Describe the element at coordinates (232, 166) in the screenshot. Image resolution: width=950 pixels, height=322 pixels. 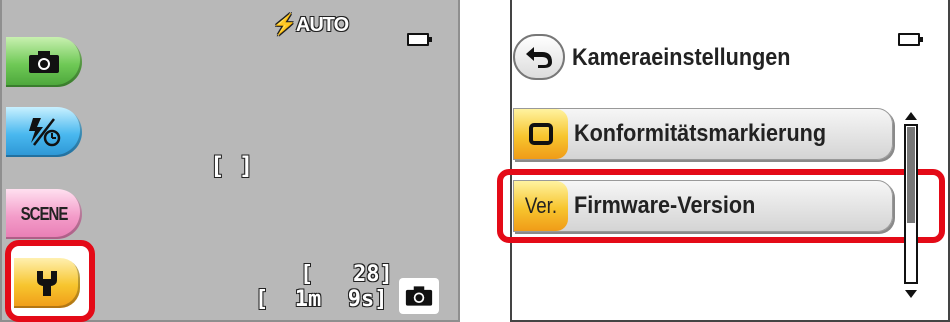
I see `focus-area-bracket: [ ]` at that location.